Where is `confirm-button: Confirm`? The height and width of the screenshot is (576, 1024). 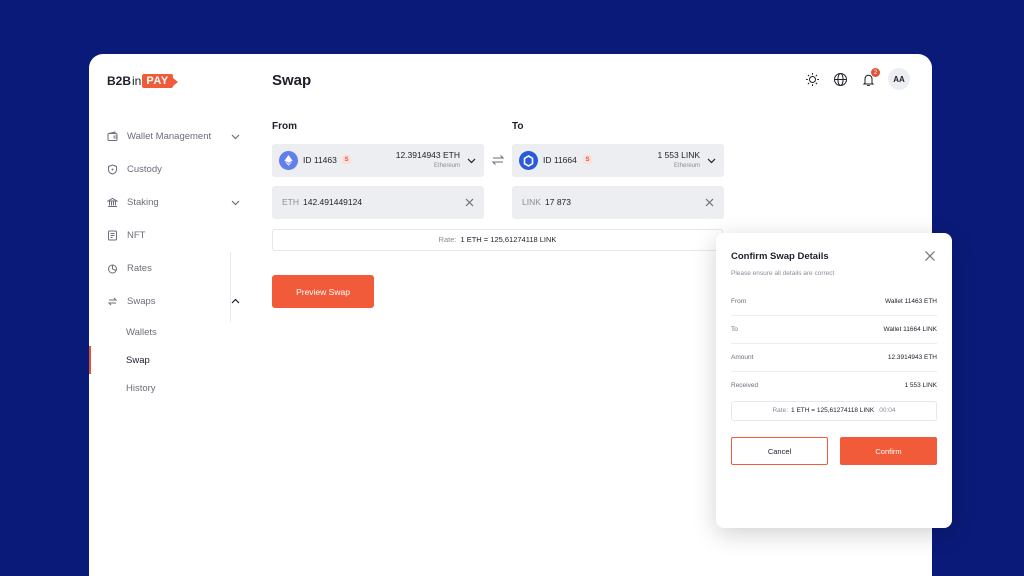
confirm-button: Confirm is located at coordinates (888, 451).